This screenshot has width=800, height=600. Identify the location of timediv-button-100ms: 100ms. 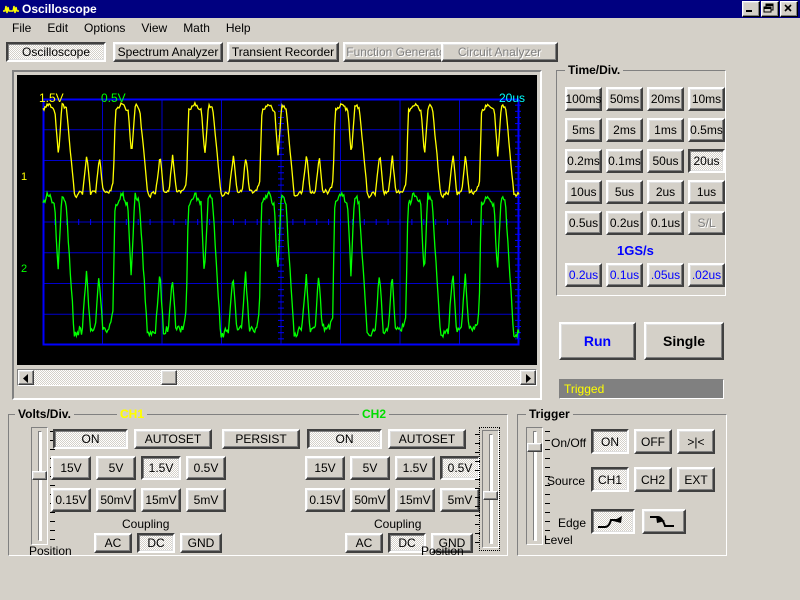
(583, 99).